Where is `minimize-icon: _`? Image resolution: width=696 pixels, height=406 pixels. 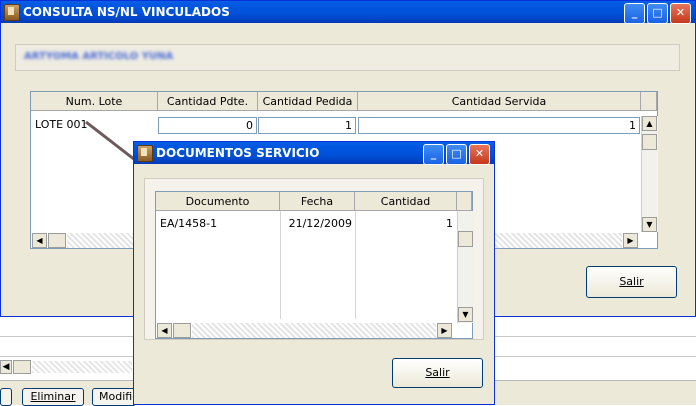 minimize-icon: _ is located at coordinates (634, 13).